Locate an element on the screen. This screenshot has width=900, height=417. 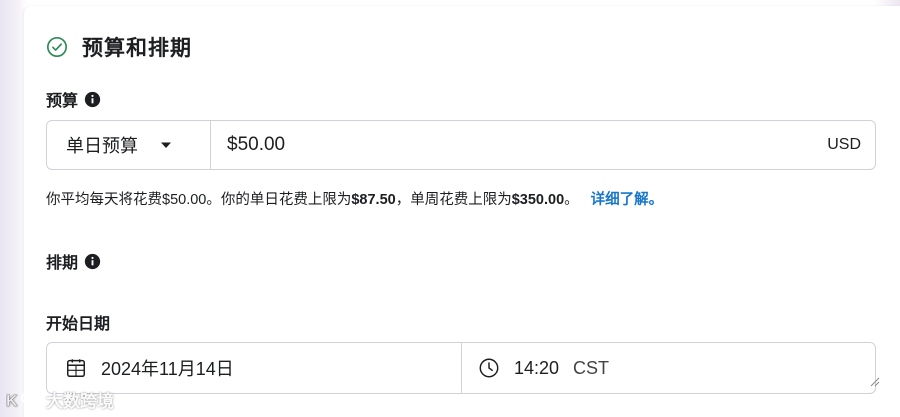
currency-label: USD is located at coordinates (844, 144).